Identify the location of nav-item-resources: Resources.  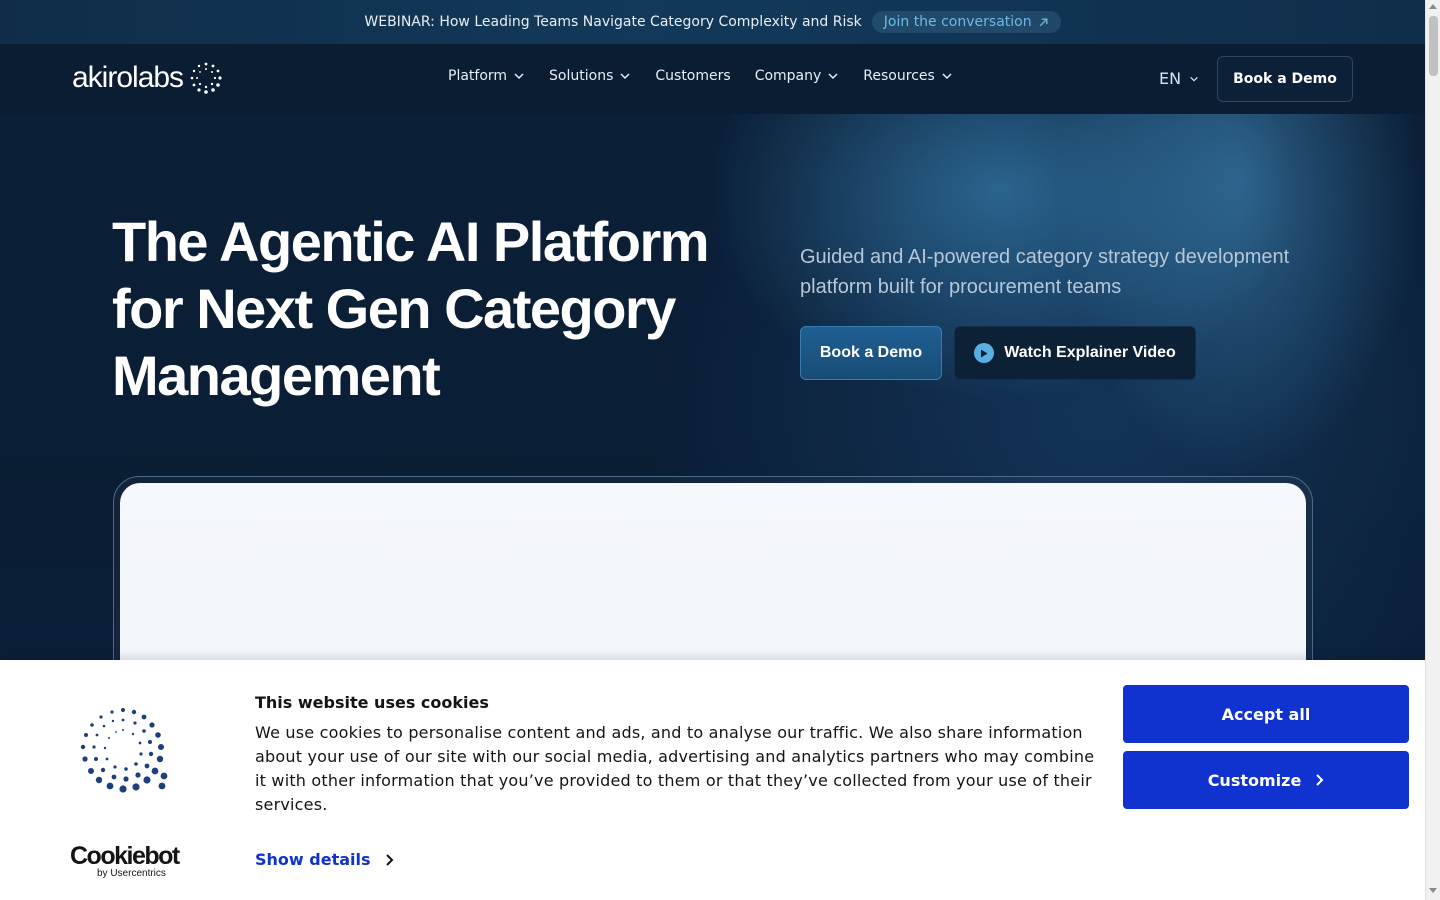
(908, 76).